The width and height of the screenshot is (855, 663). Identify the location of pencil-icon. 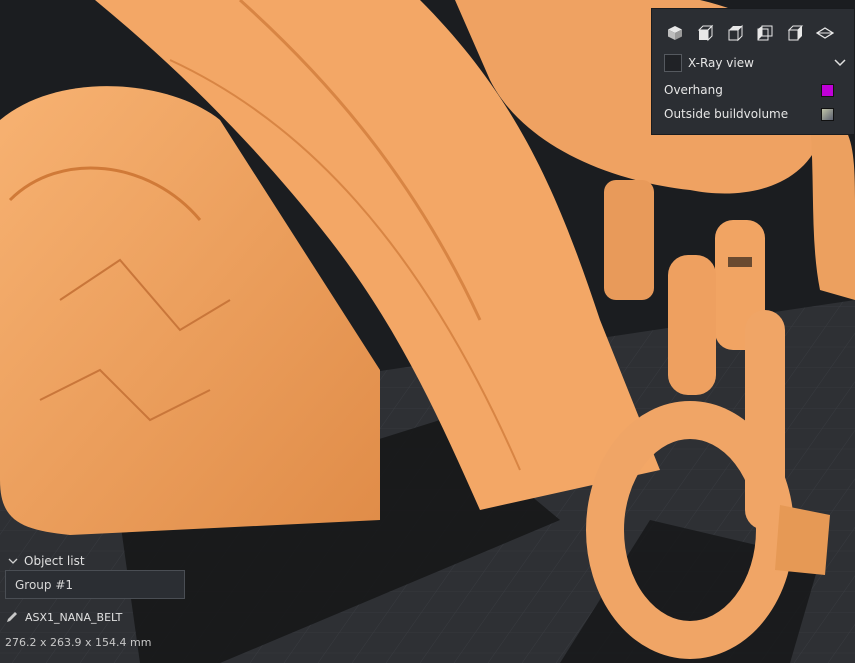
(12, 617).